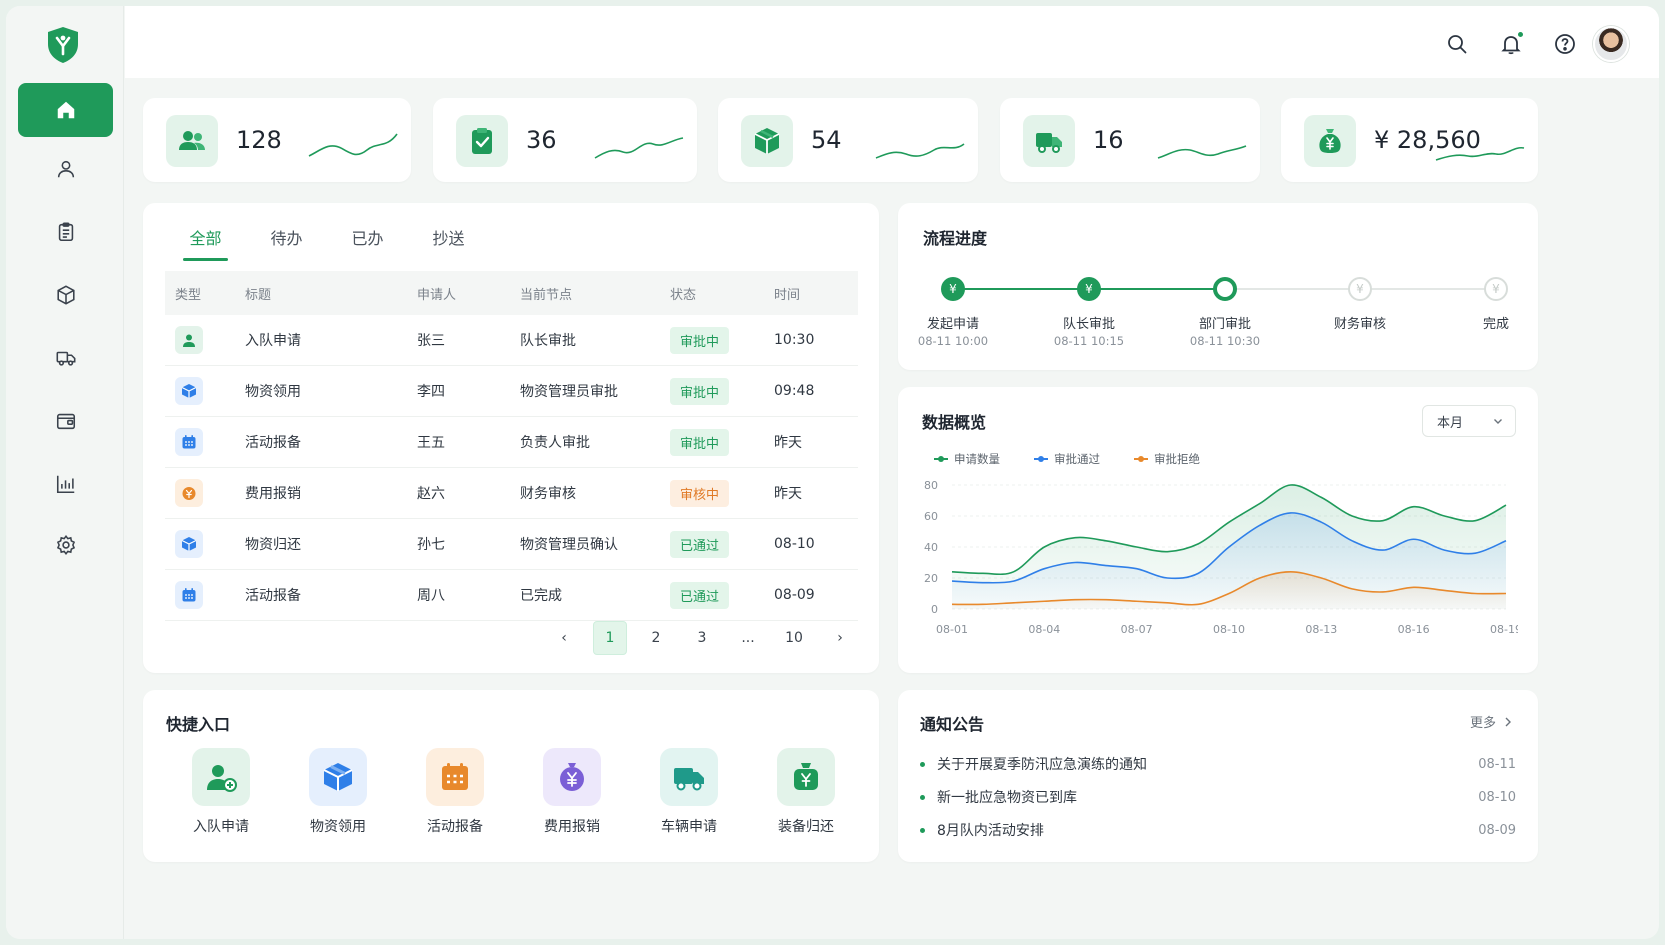 This screenshot has height=945, width=1665. What do you see at coordinates (700, 493) in the screenshot?
I see `status-badge: 审核中` at bounding box center [700, 493].